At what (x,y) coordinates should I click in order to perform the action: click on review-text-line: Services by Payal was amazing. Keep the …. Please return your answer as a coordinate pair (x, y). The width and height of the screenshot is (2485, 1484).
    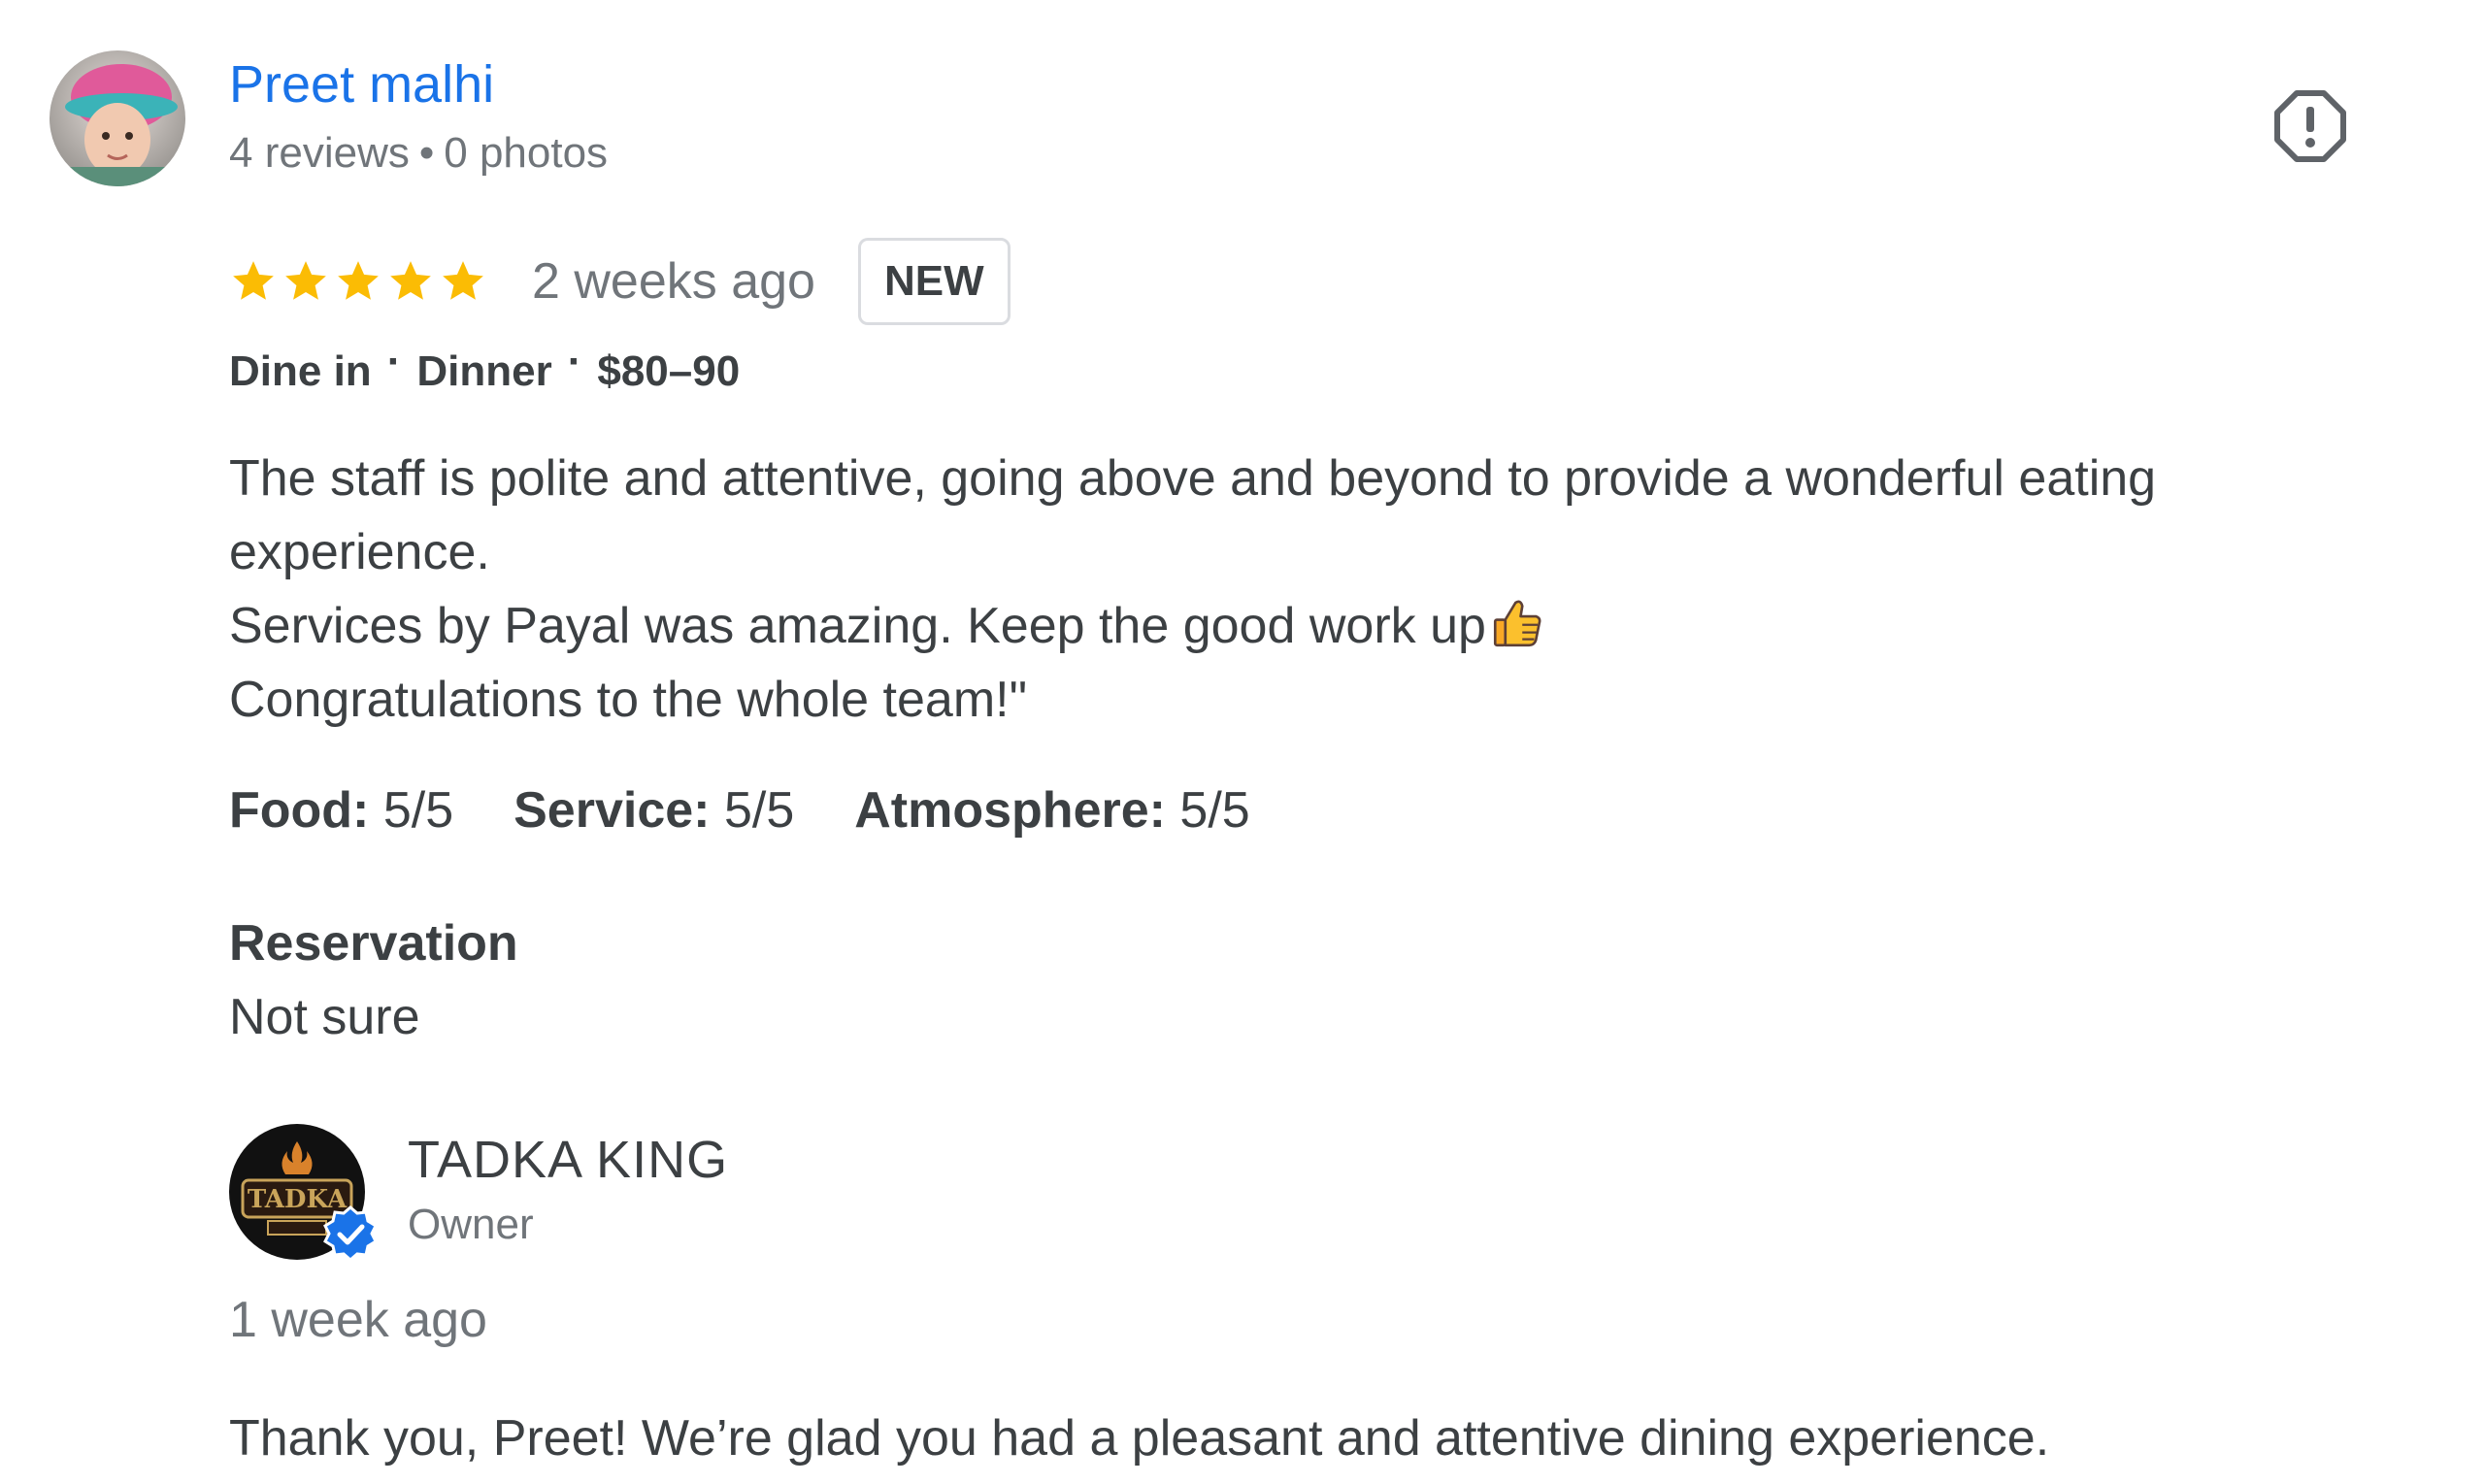
    Looking at the image, I should click on (1311, 626).